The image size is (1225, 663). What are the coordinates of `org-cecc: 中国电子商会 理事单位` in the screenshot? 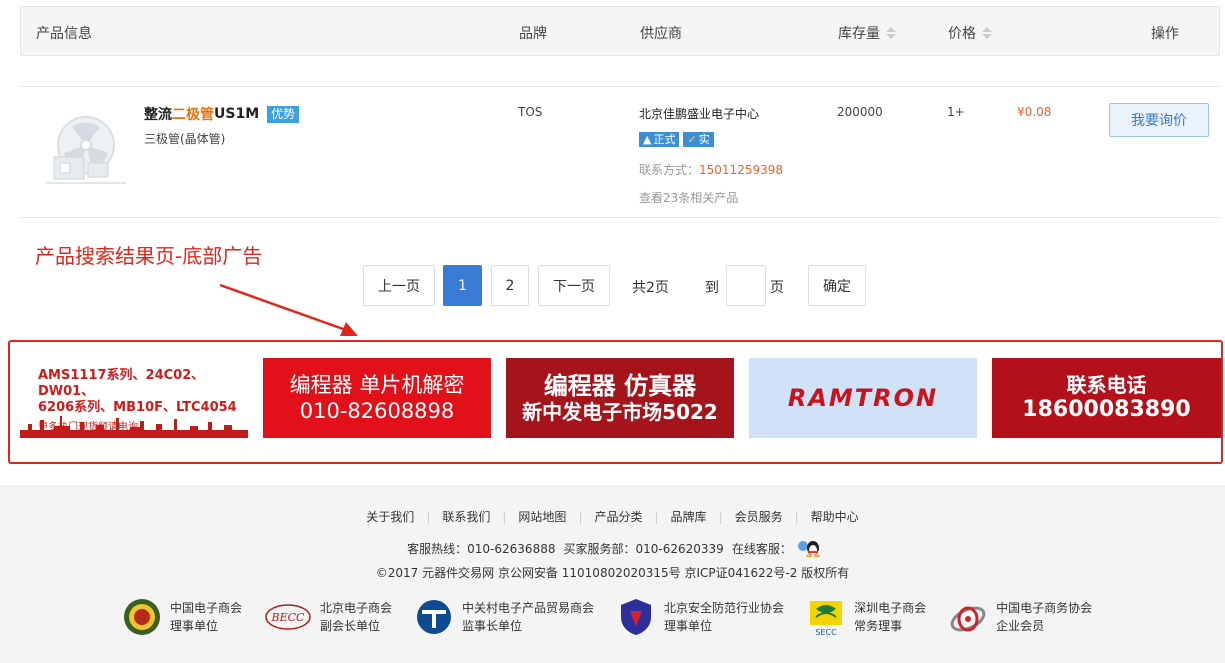 It's located at (182, 617).